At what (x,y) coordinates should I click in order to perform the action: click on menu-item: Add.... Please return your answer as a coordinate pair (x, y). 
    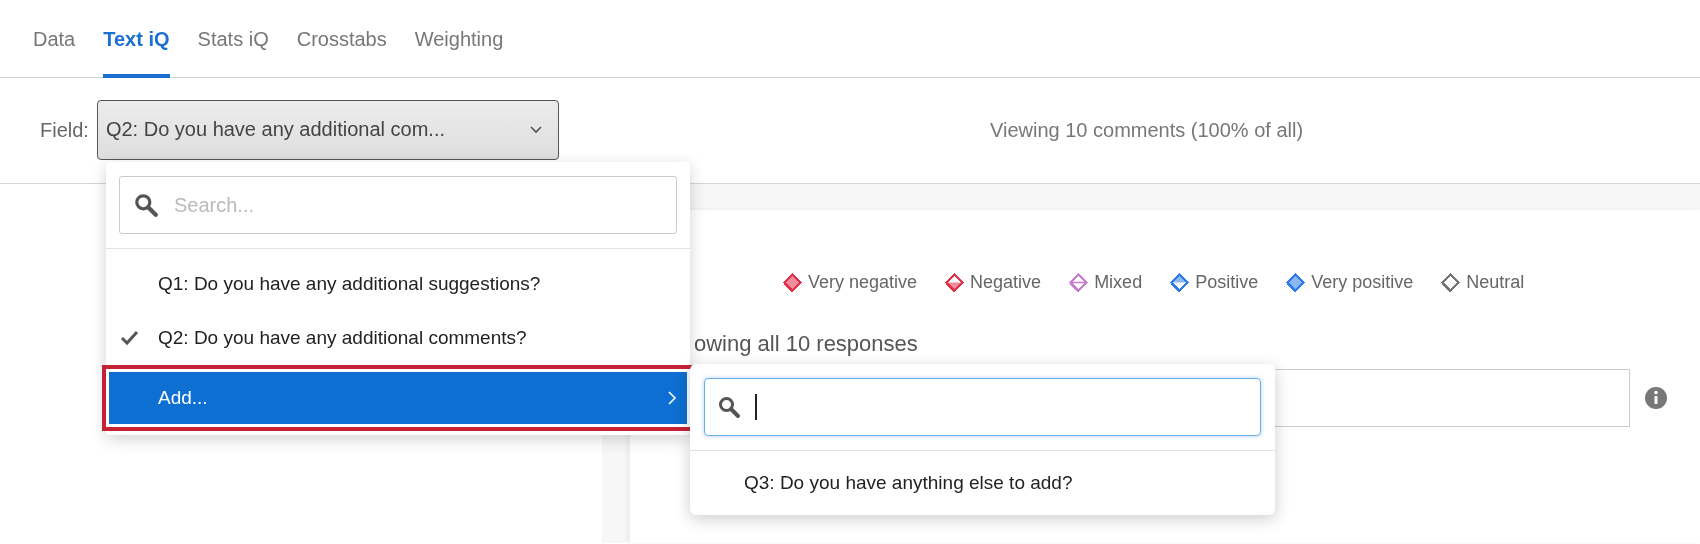
    Looking at the image, I should click on (398, 398).